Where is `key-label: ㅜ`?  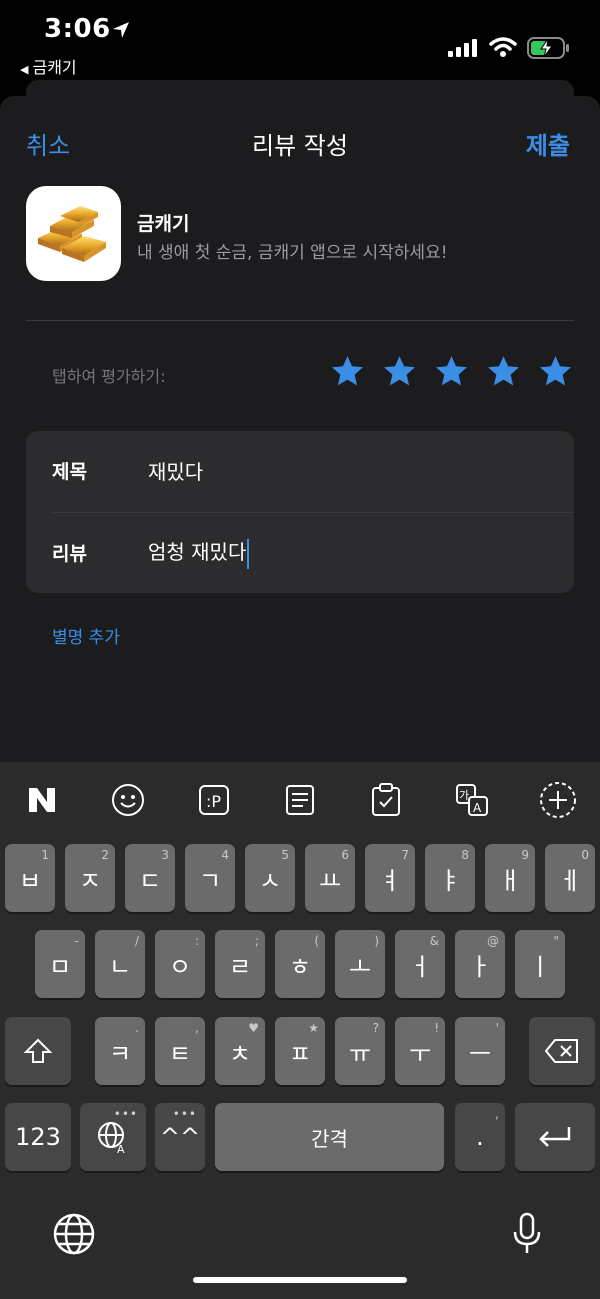 key-label: ㅜ is located at coordinates (420, 1053).